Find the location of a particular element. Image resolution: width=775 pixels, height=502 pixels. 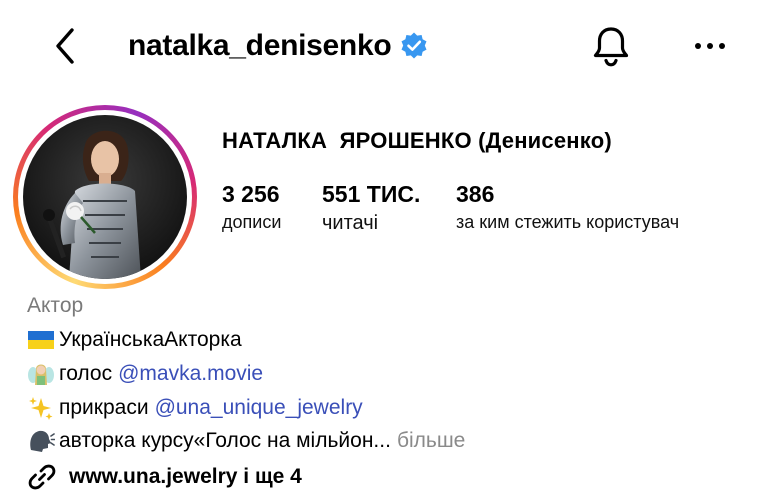

bio-line: УкраїнськаАкторка is located at coordinates (134, 340).